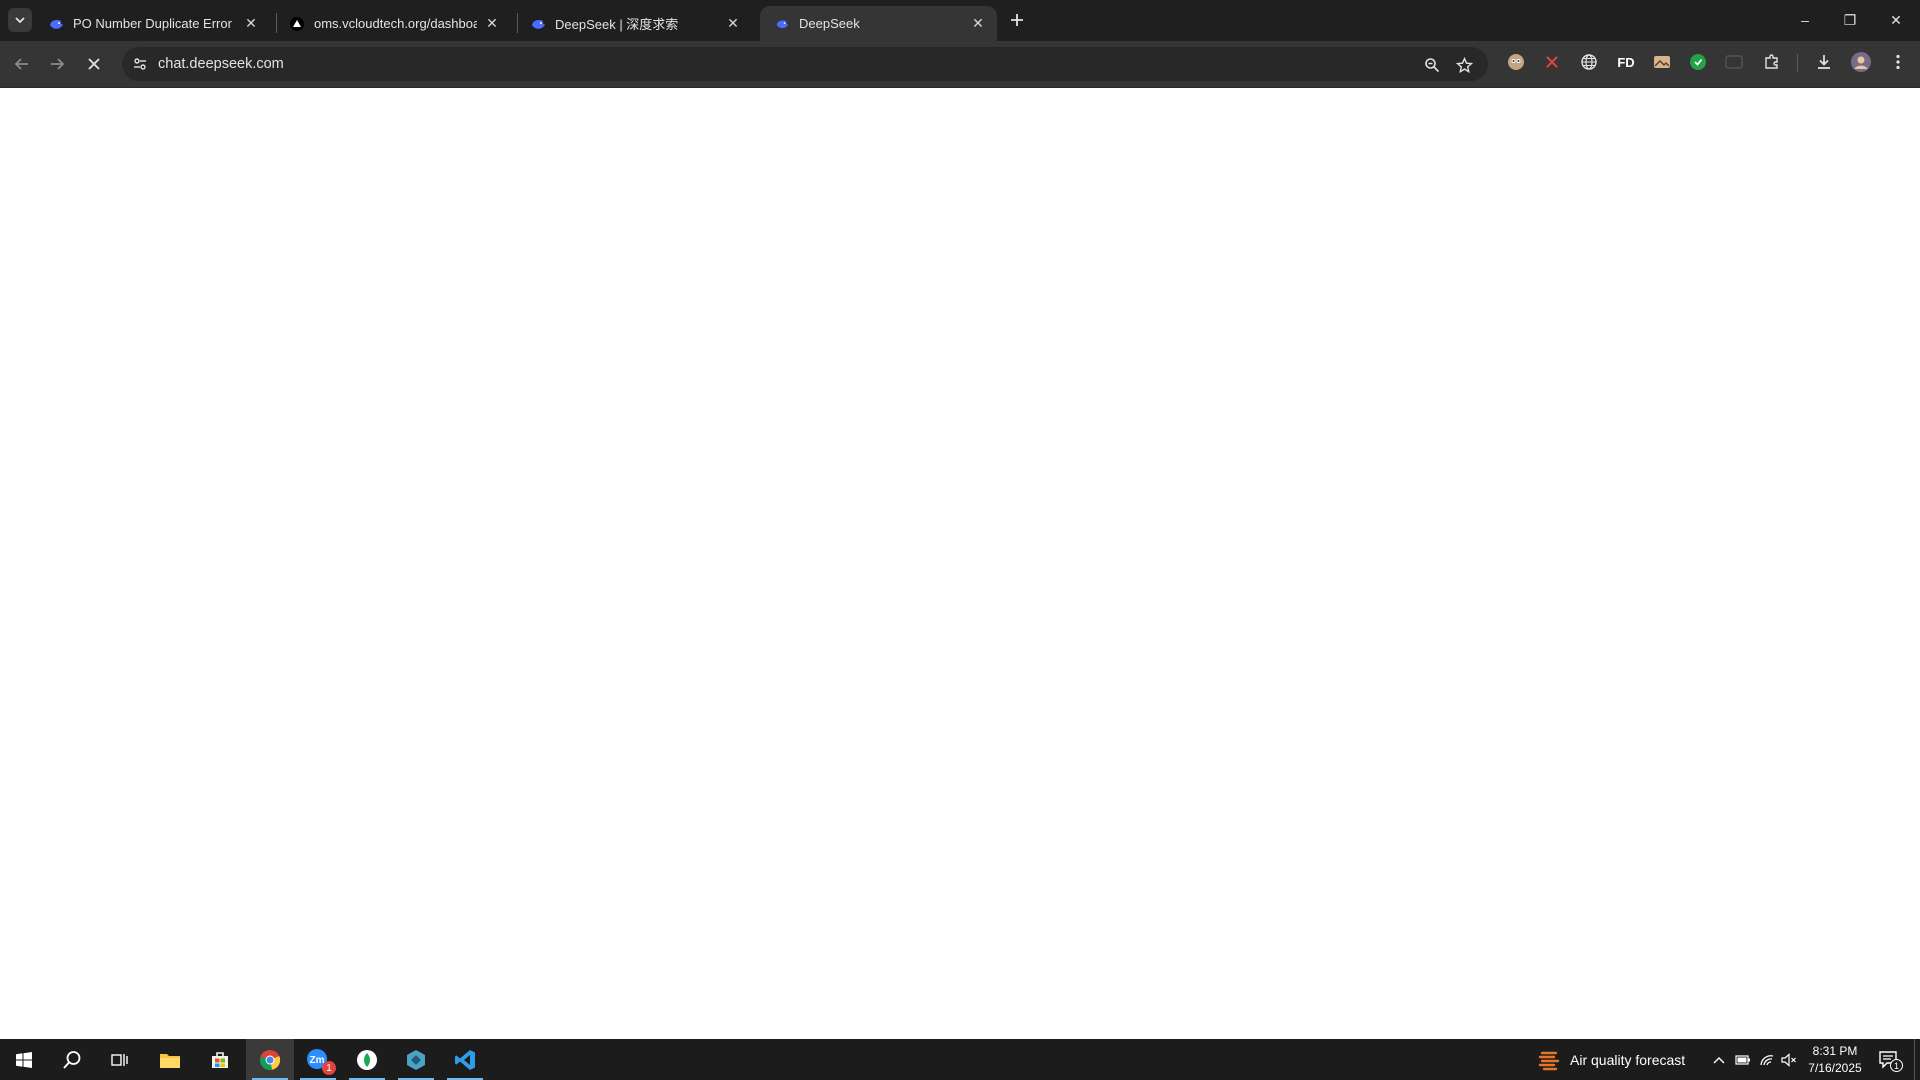 The height and width of the screenshot is (1080, 1920). I want to click on windows-logo-icon, so click(24, 1059).